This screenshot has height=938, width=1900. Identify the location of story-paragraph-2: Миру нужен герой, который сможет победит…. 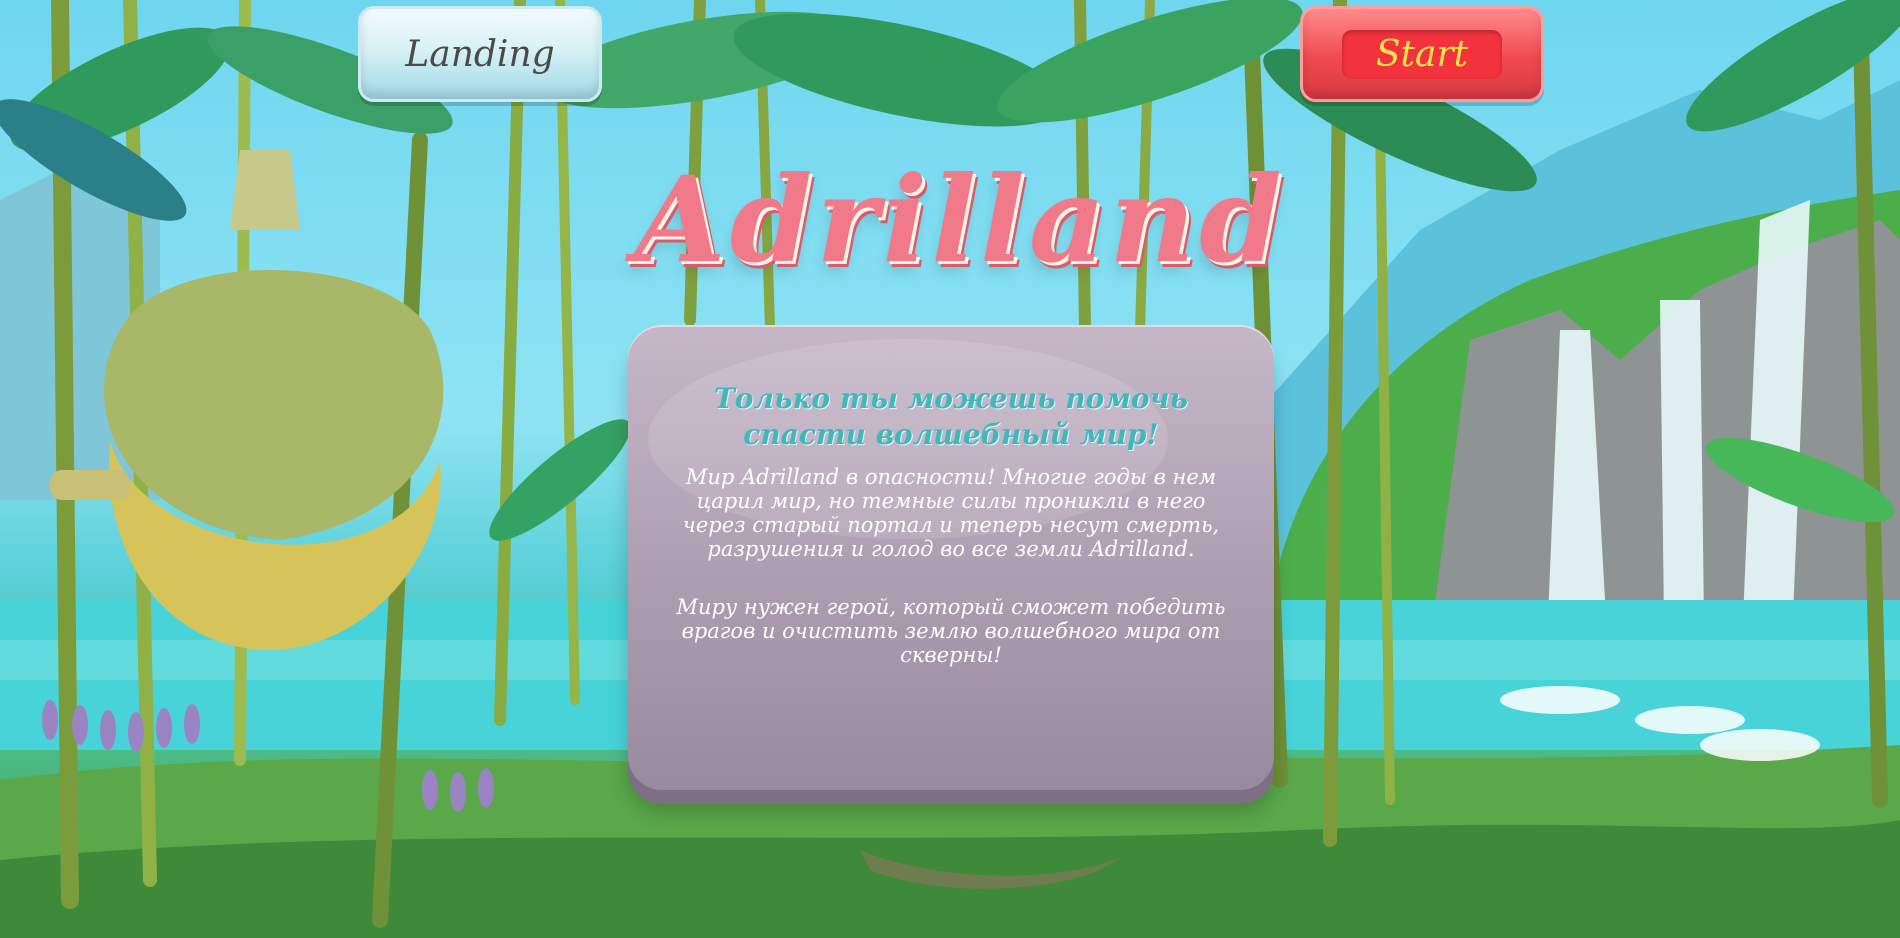
(951, 631).